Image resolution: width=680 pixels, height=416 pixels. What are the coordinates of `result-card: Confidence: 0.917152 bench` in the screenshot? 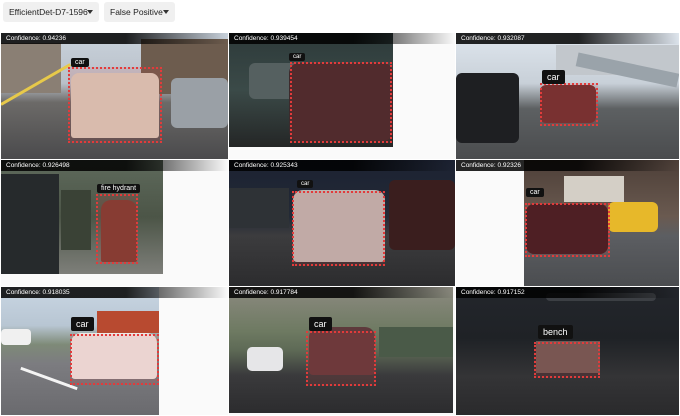 It's located at (567, 351).